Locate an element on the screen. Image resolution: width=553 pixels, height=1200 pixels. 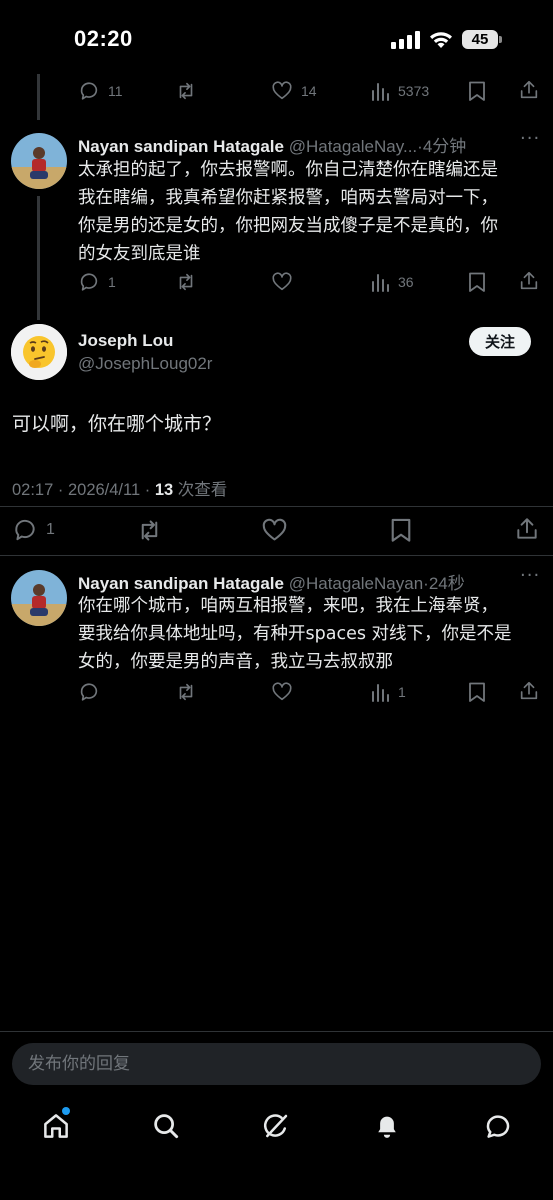
reply-button is located at coordinates (89, 692).